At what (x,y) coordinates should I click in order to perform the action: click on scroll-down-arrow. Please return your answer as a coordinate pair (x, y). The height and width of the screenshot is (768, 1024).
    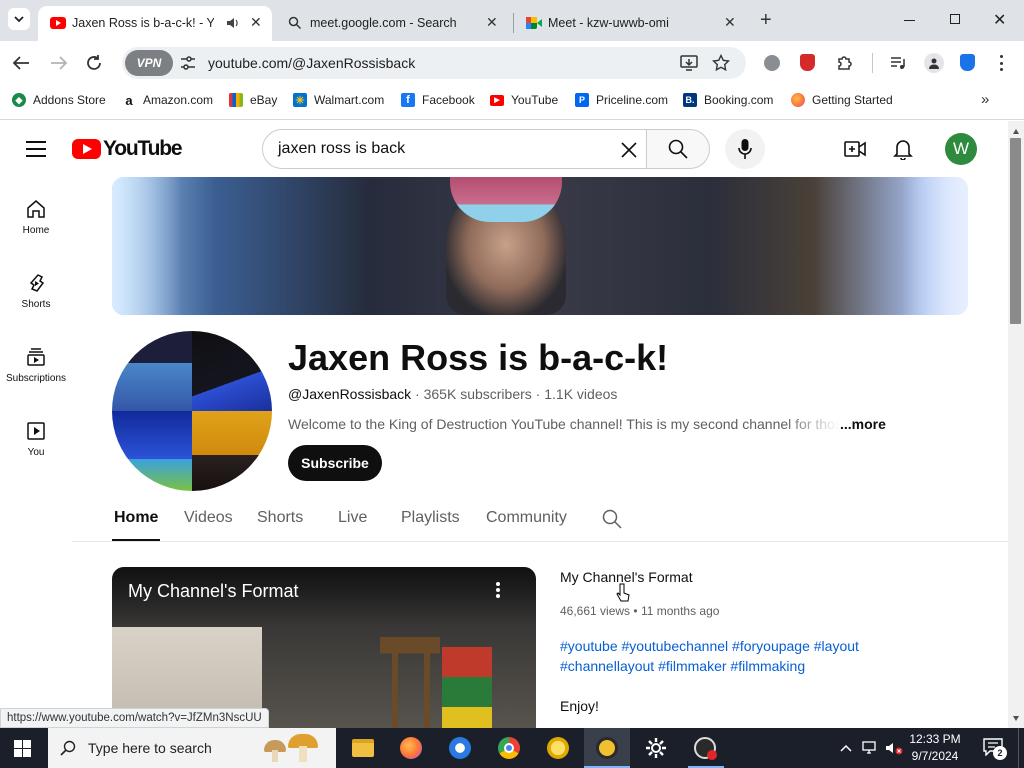
    Looking at the image, I should click on (1016, 718).